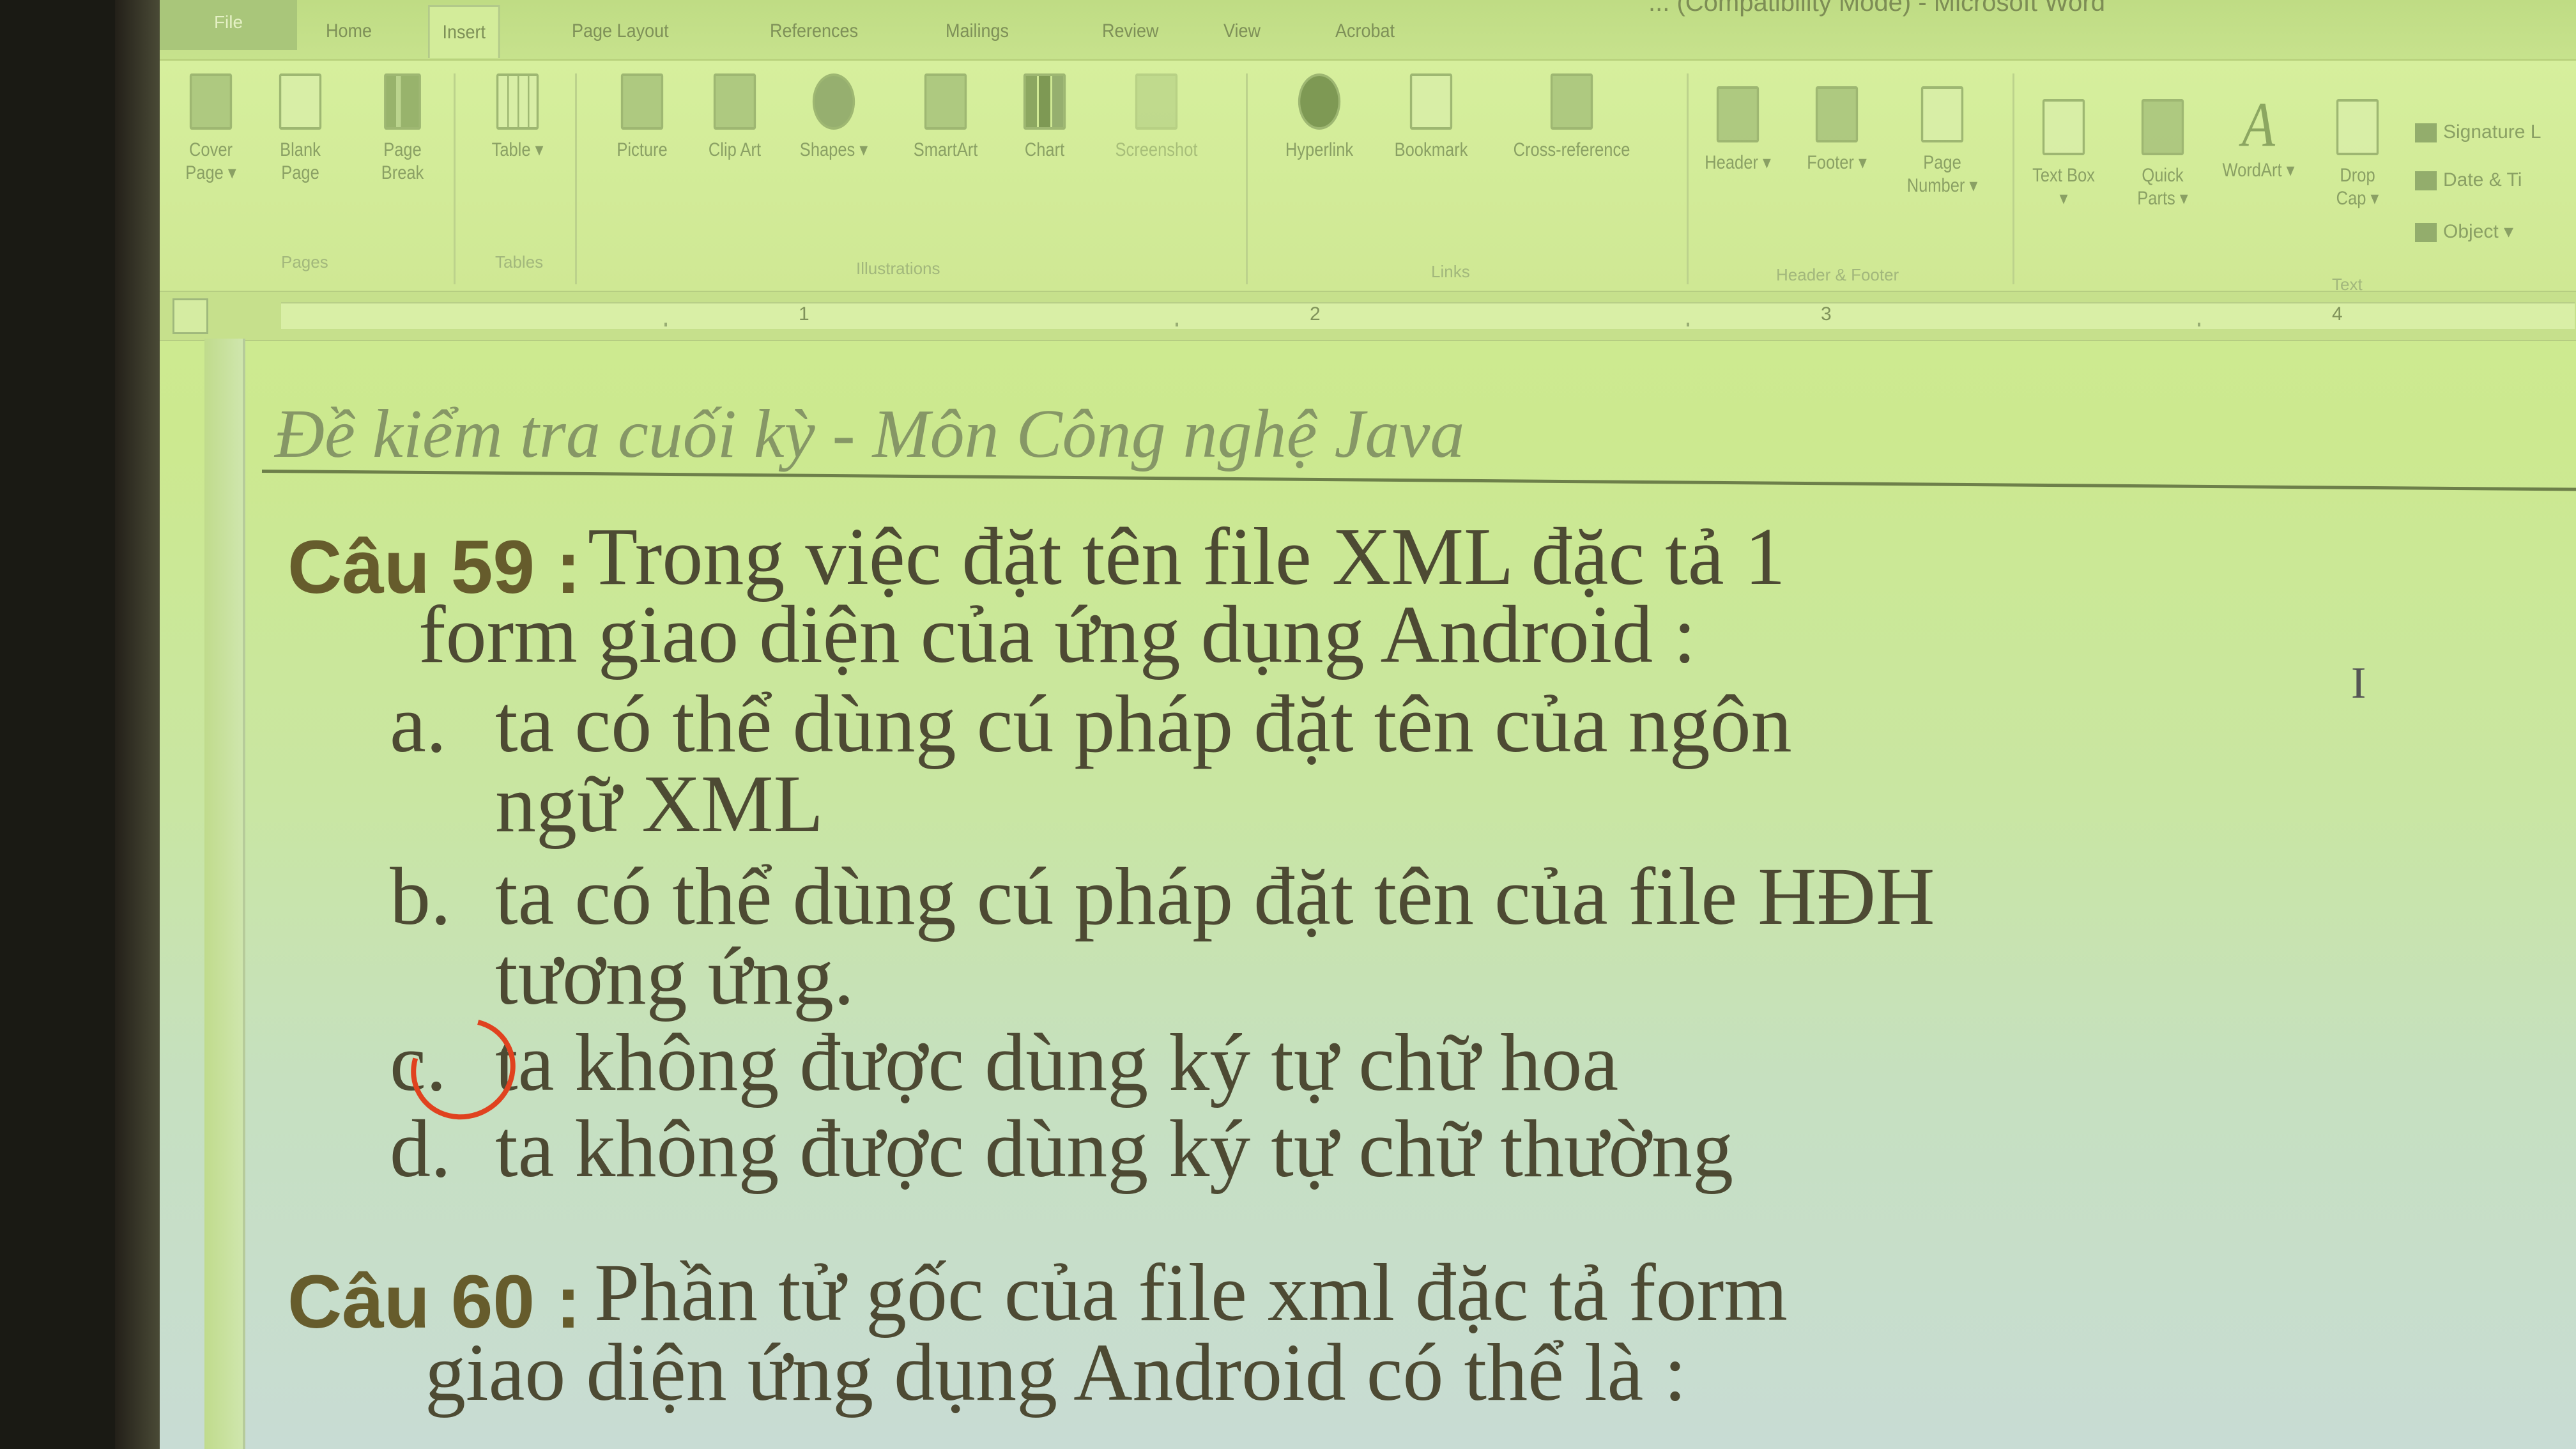 Image resolution: width=2576 pixels, height=1449 pixels. What do you see at coordinates (1737, 114) in the screenshot?
I see `header-icon` at bounding box center [1737, 114].